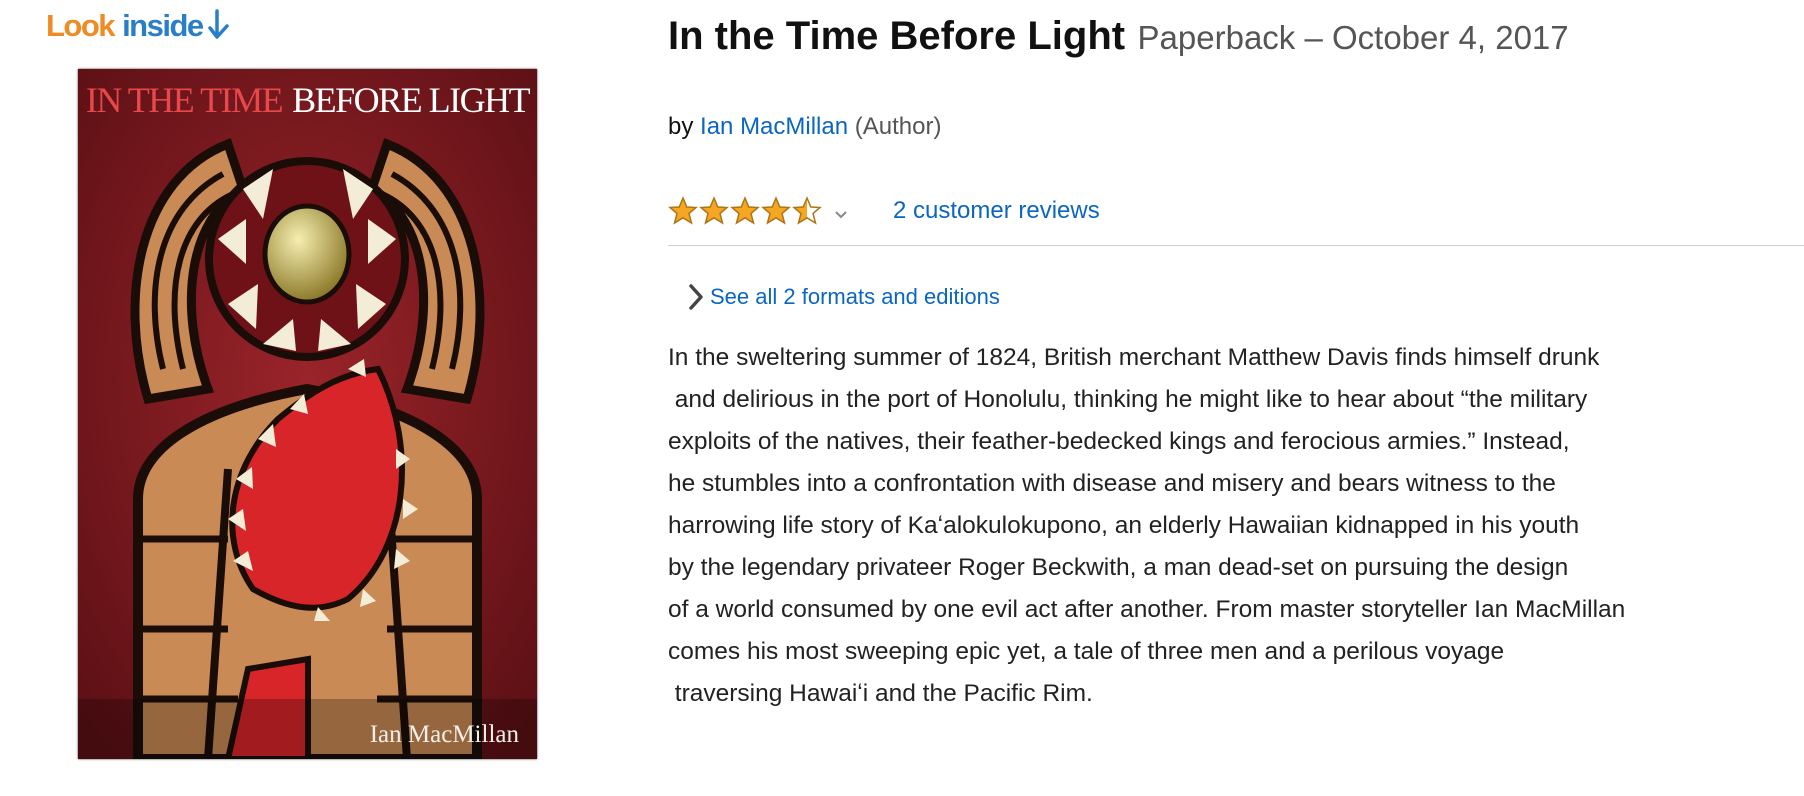 The height and width of the screenshot is (796, 1804). Describe the element at coordinates (411, 100) in the screenshot. I see `cover-title-part2: BEFORE LIGHT` at that location.